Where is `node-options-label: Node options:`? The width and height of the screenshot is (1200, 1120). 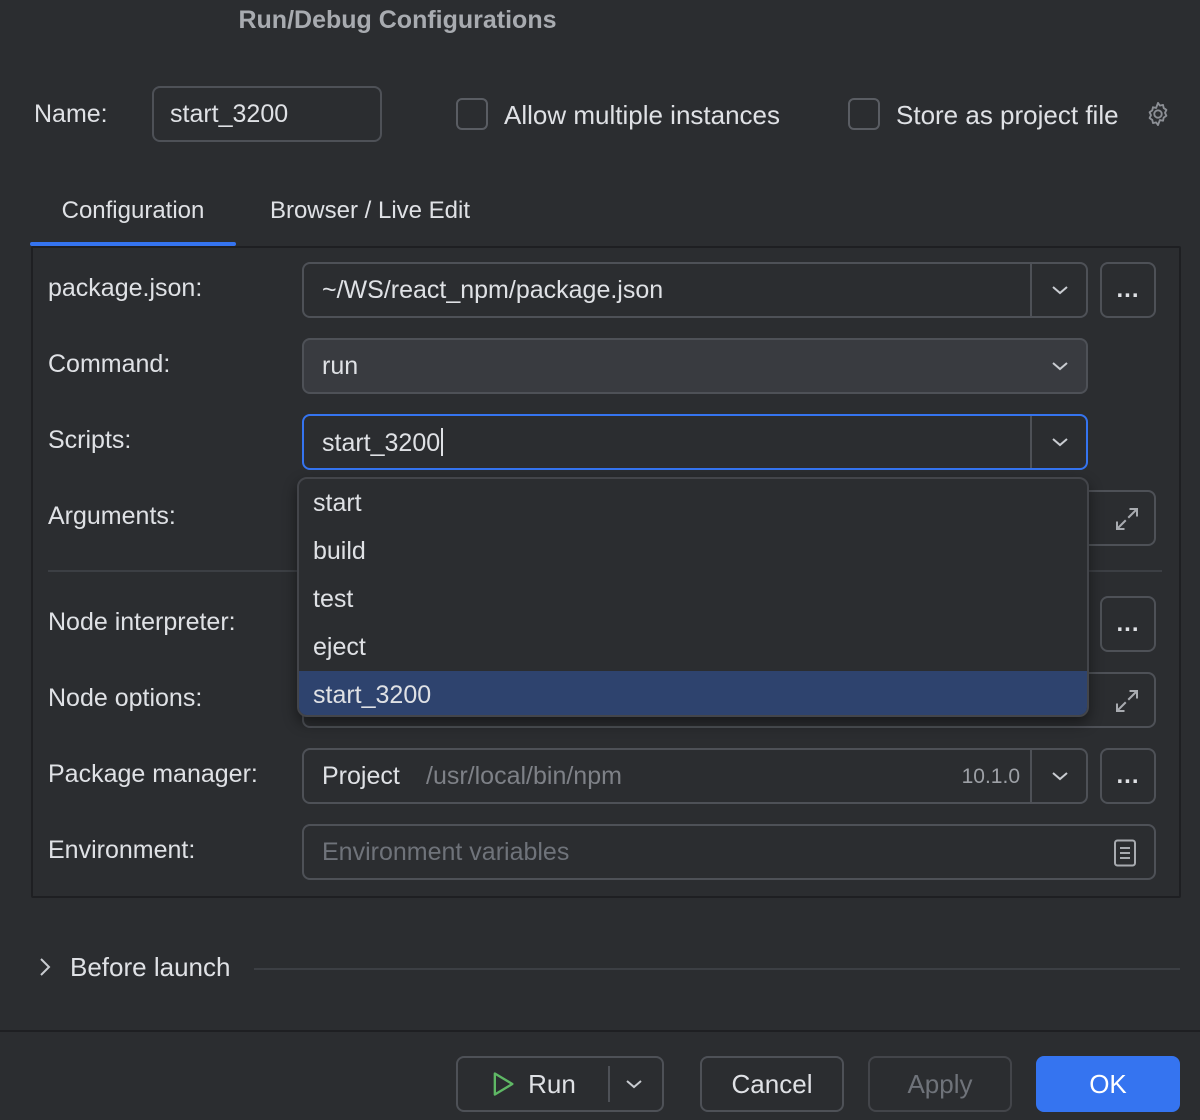
node-options-label: Node options: is located at coordinates (125, 698).